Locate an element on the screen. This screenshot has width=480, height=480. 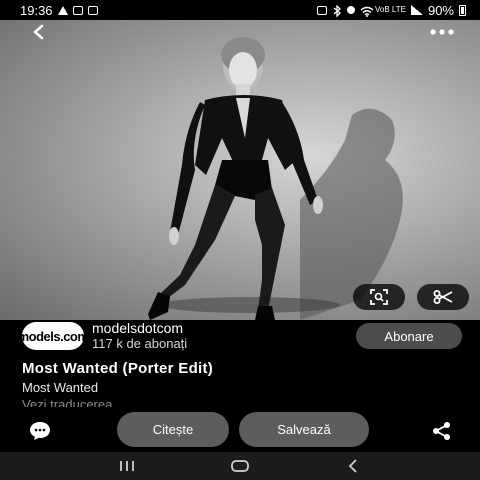
cut-button is located at coordinates (443, 297).